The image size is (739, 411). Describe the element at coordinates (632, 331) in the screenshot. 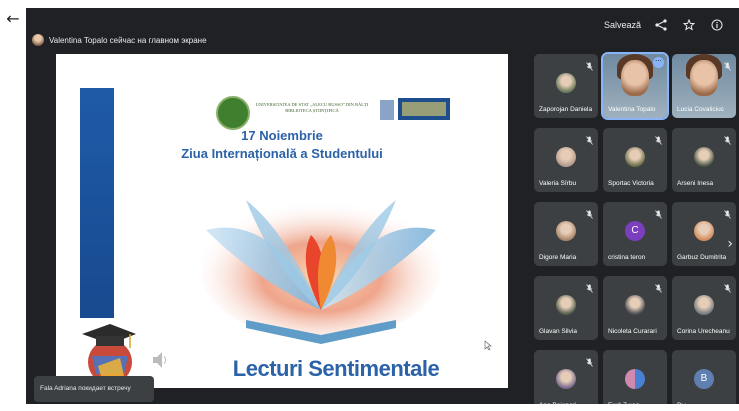

I see `participant-name: Nicoleta Curarari` at that location.